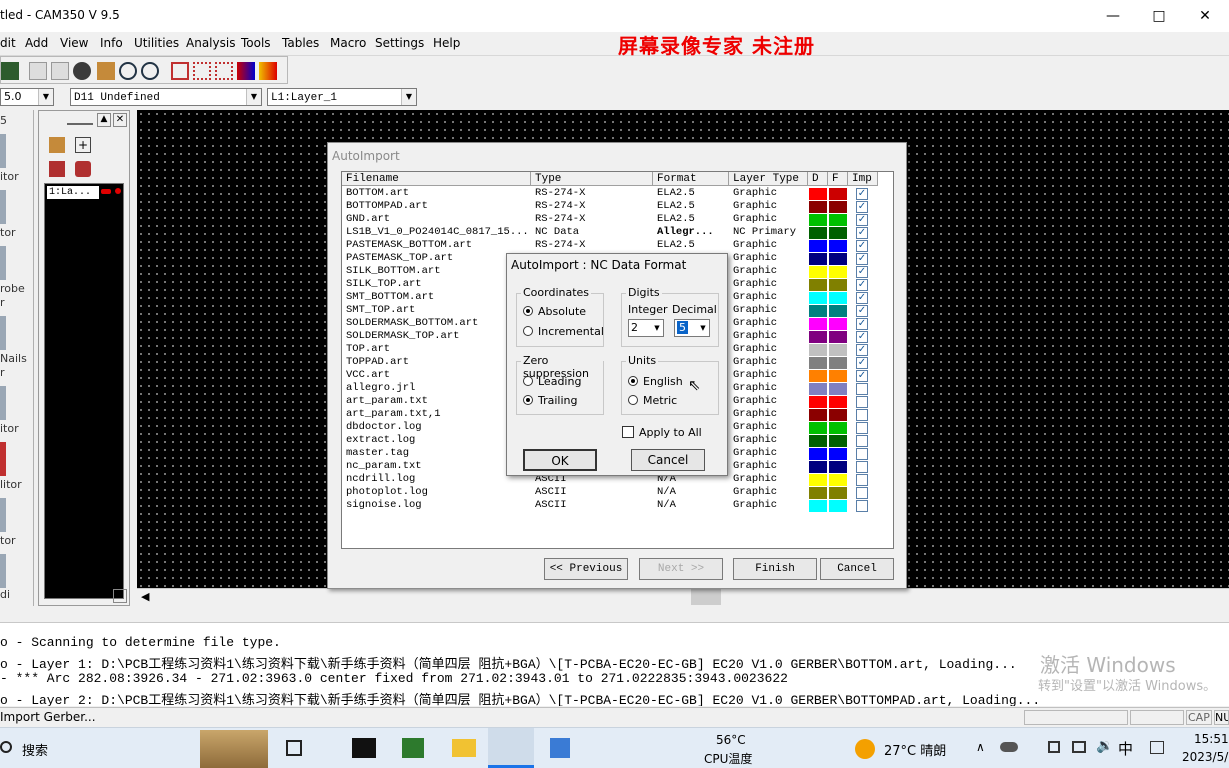 The width and height of the screenshot is (1229, 768). Describe the element at coordinates (180, 71) in the screenshot. I see `grid-icon` at that location.